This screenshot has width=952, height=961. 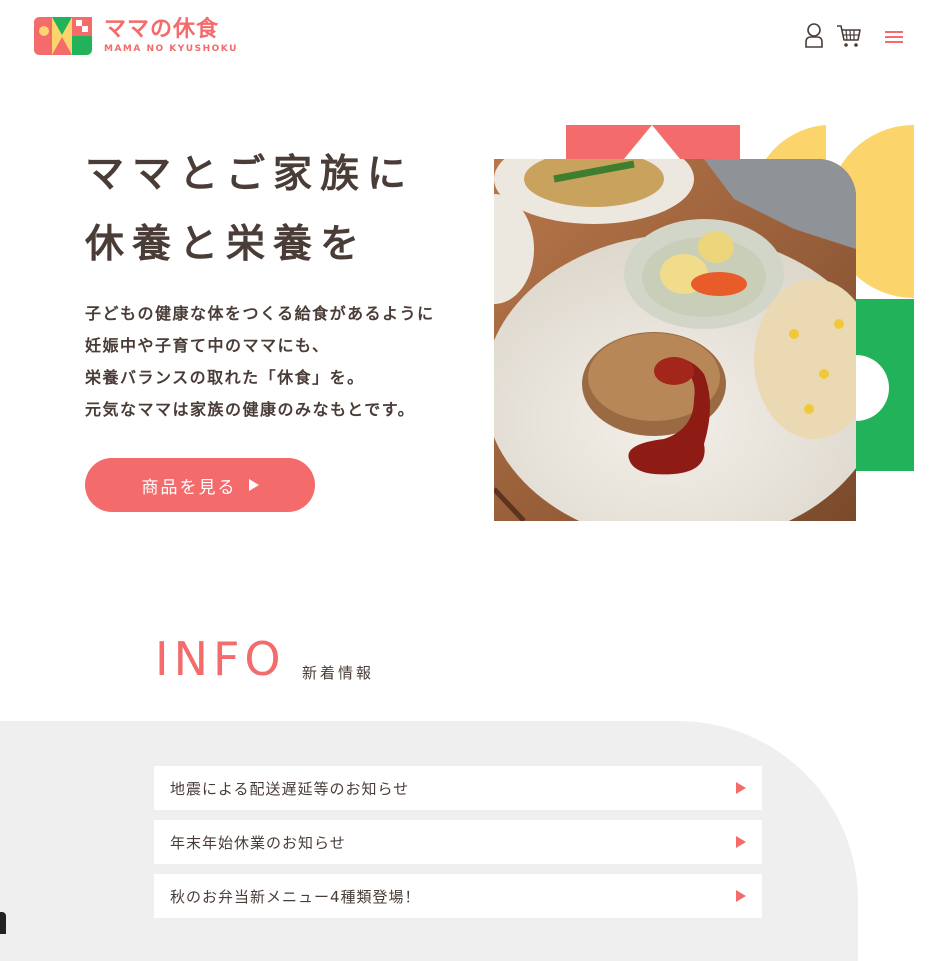 I want to click on view-products-button: 商品を見る, so click(x=200, y=485).